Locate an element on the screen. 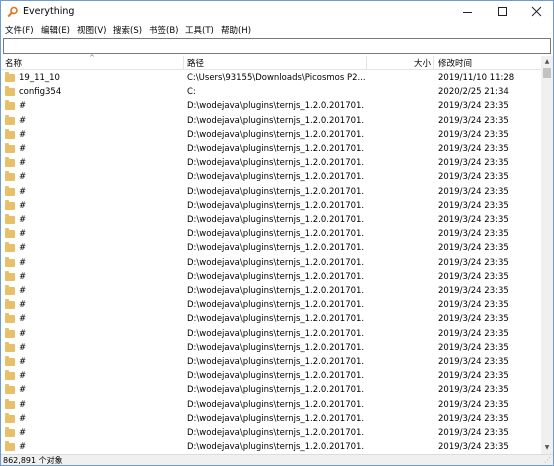  maximize-icon is located at coordinates (502, 11).